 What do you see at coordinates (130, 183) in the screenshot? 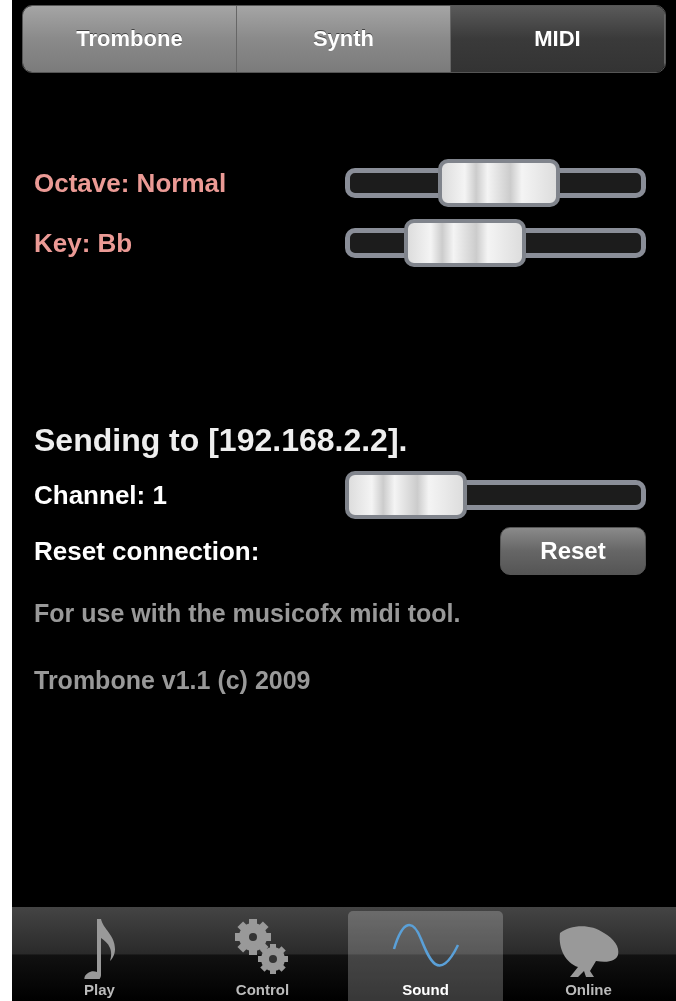
I see `slider-label: Octave: Normal` at bounding box center [130, 183].